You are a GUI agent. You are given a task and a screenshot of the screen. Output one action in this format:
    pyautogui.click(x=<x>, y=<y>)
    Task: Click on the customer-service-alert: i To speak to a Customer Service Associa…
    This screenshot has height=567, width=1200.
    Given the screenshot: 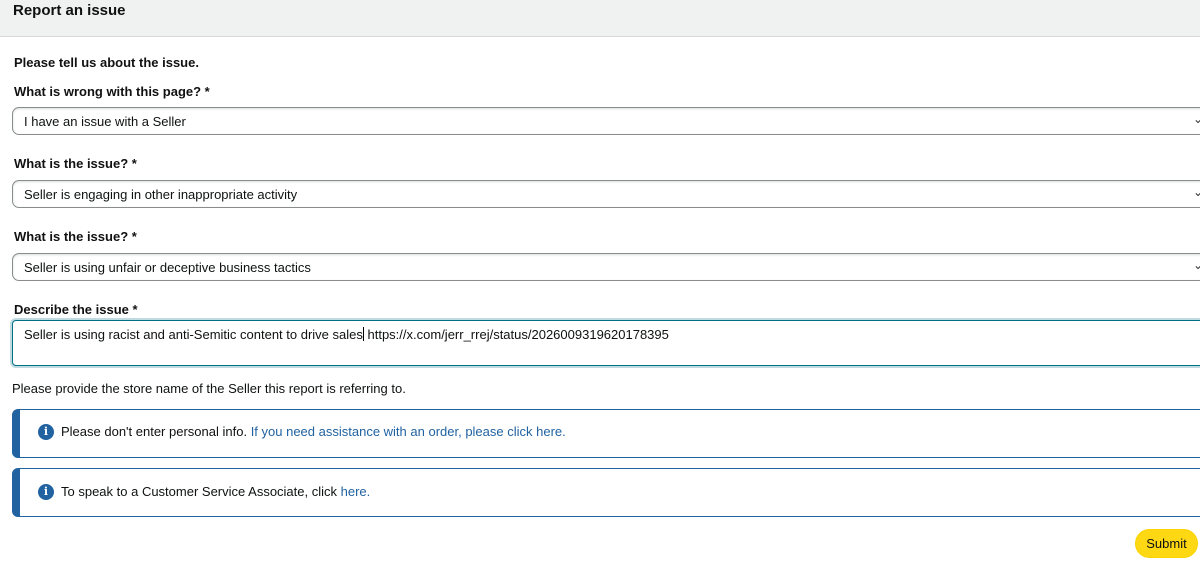 What is the action you would take?
    pyautogui.click(x=606, y=492)
    